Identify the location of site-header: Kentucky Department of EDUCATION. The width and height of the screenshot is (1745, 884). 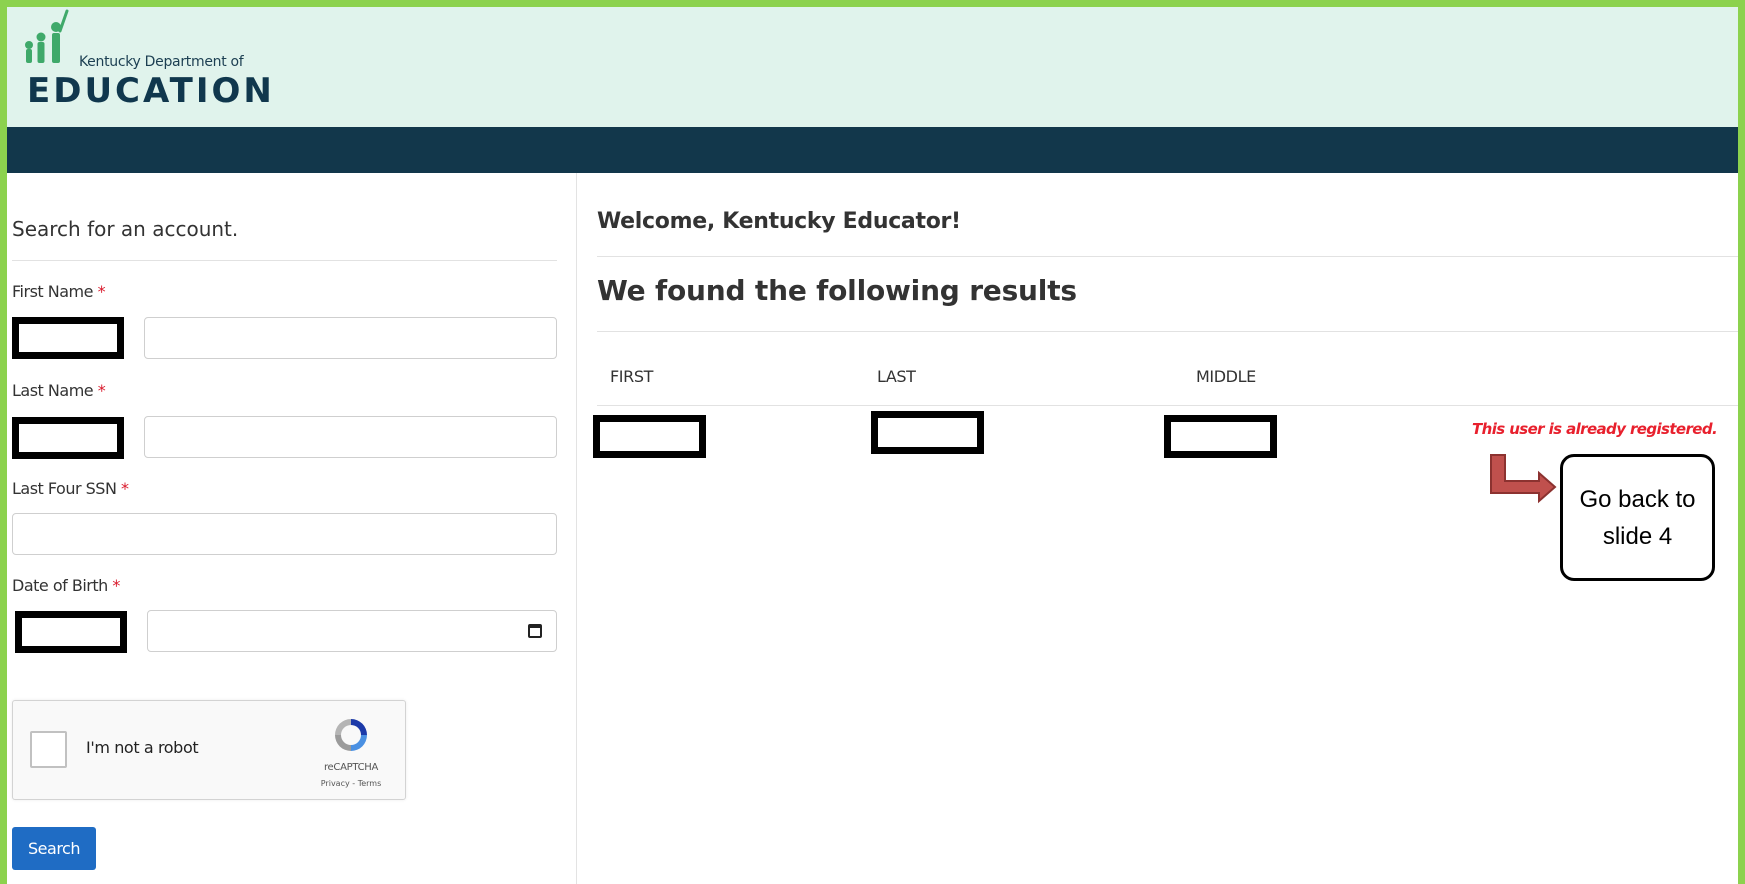
(872, 67).